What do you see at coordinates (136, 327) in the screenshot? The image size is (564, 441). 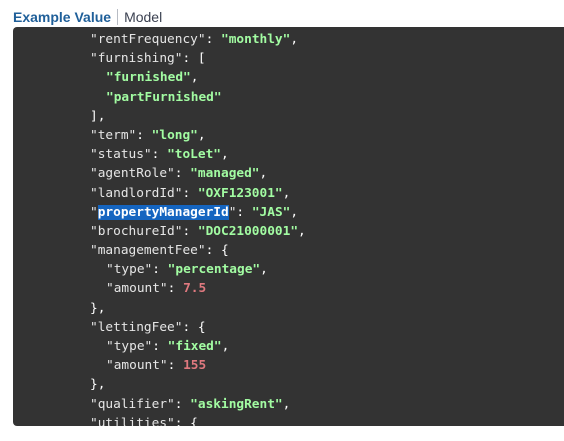 I see `json-key: "lettingFee"` at bounding box center [136, 327].